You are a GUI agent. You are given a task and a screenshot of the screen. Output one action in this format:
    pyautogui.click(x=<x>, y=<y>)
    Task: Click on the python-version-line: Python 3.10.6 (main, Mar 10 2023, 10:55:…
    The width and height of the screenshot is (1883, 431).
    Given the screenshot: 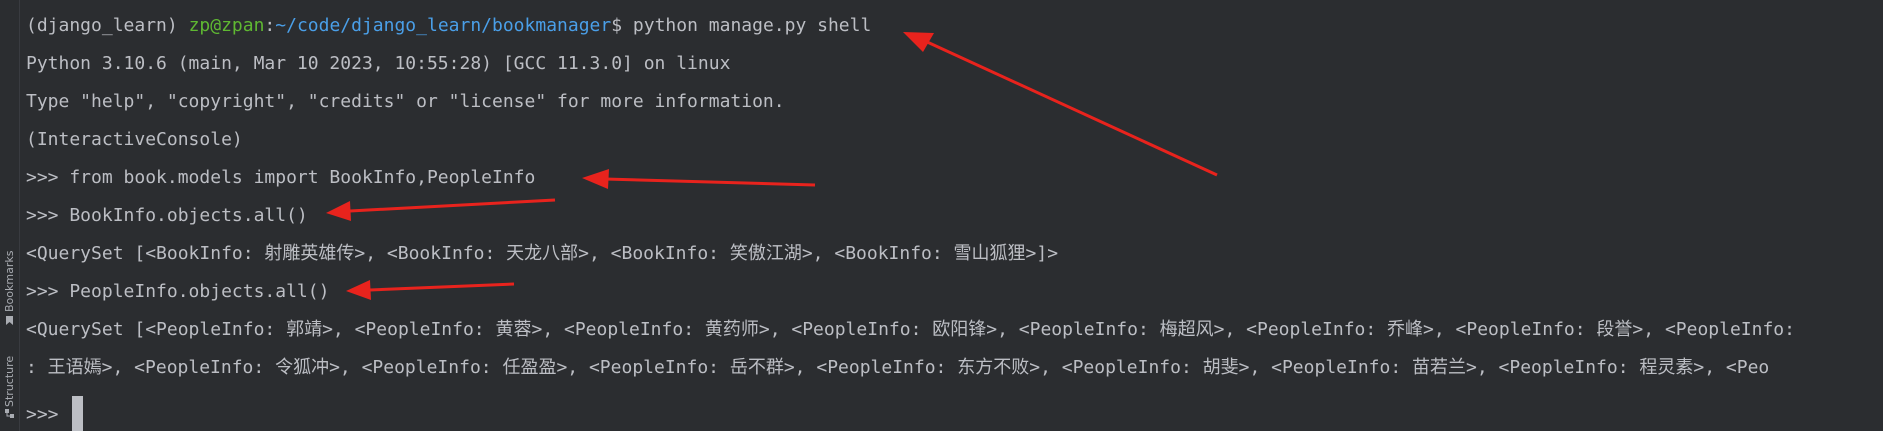 What is the action you would take?
    pyautogui.click(x=378, y=63)
    